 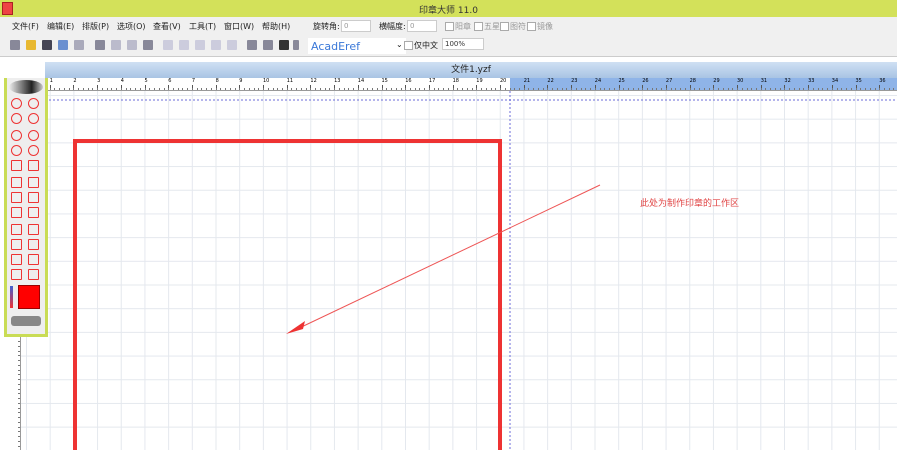 What do you see at coordinates (621, 81) in the screenshot?
I see `ruler-label: 25` at bounding box center [621, 81].